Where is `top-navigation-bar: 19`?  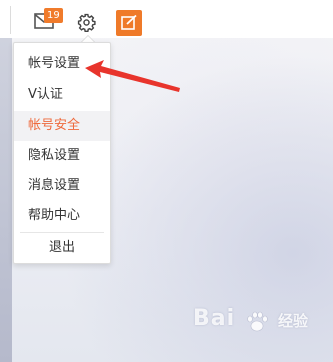 top-navigation-bar: 19 is located at coordinates (166, 19).